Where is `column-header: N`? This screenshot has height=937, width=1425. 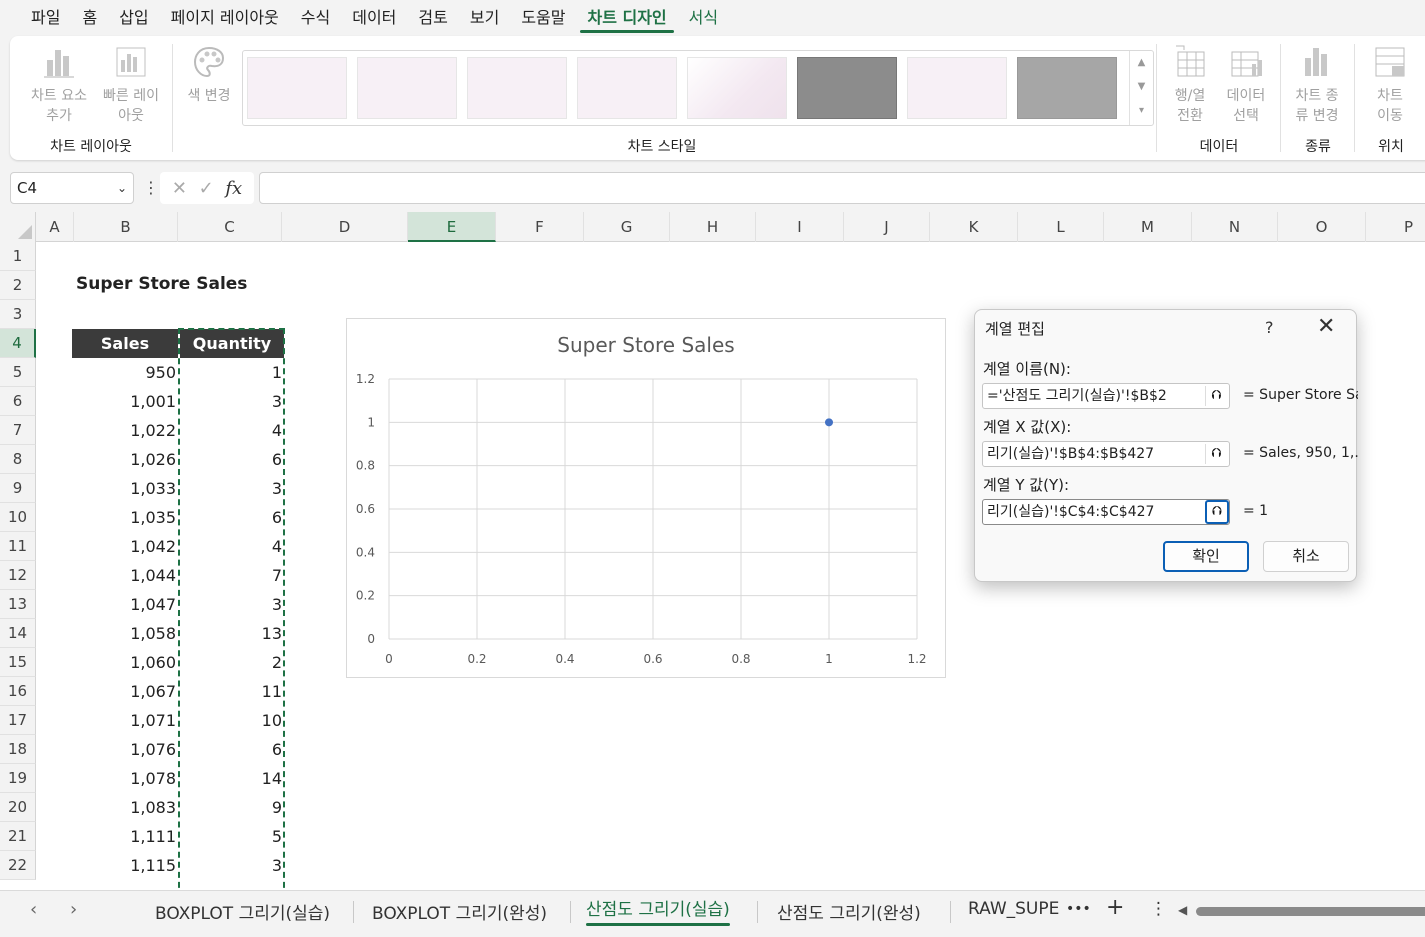
column-header: N is located at coordinates (1235, 227).